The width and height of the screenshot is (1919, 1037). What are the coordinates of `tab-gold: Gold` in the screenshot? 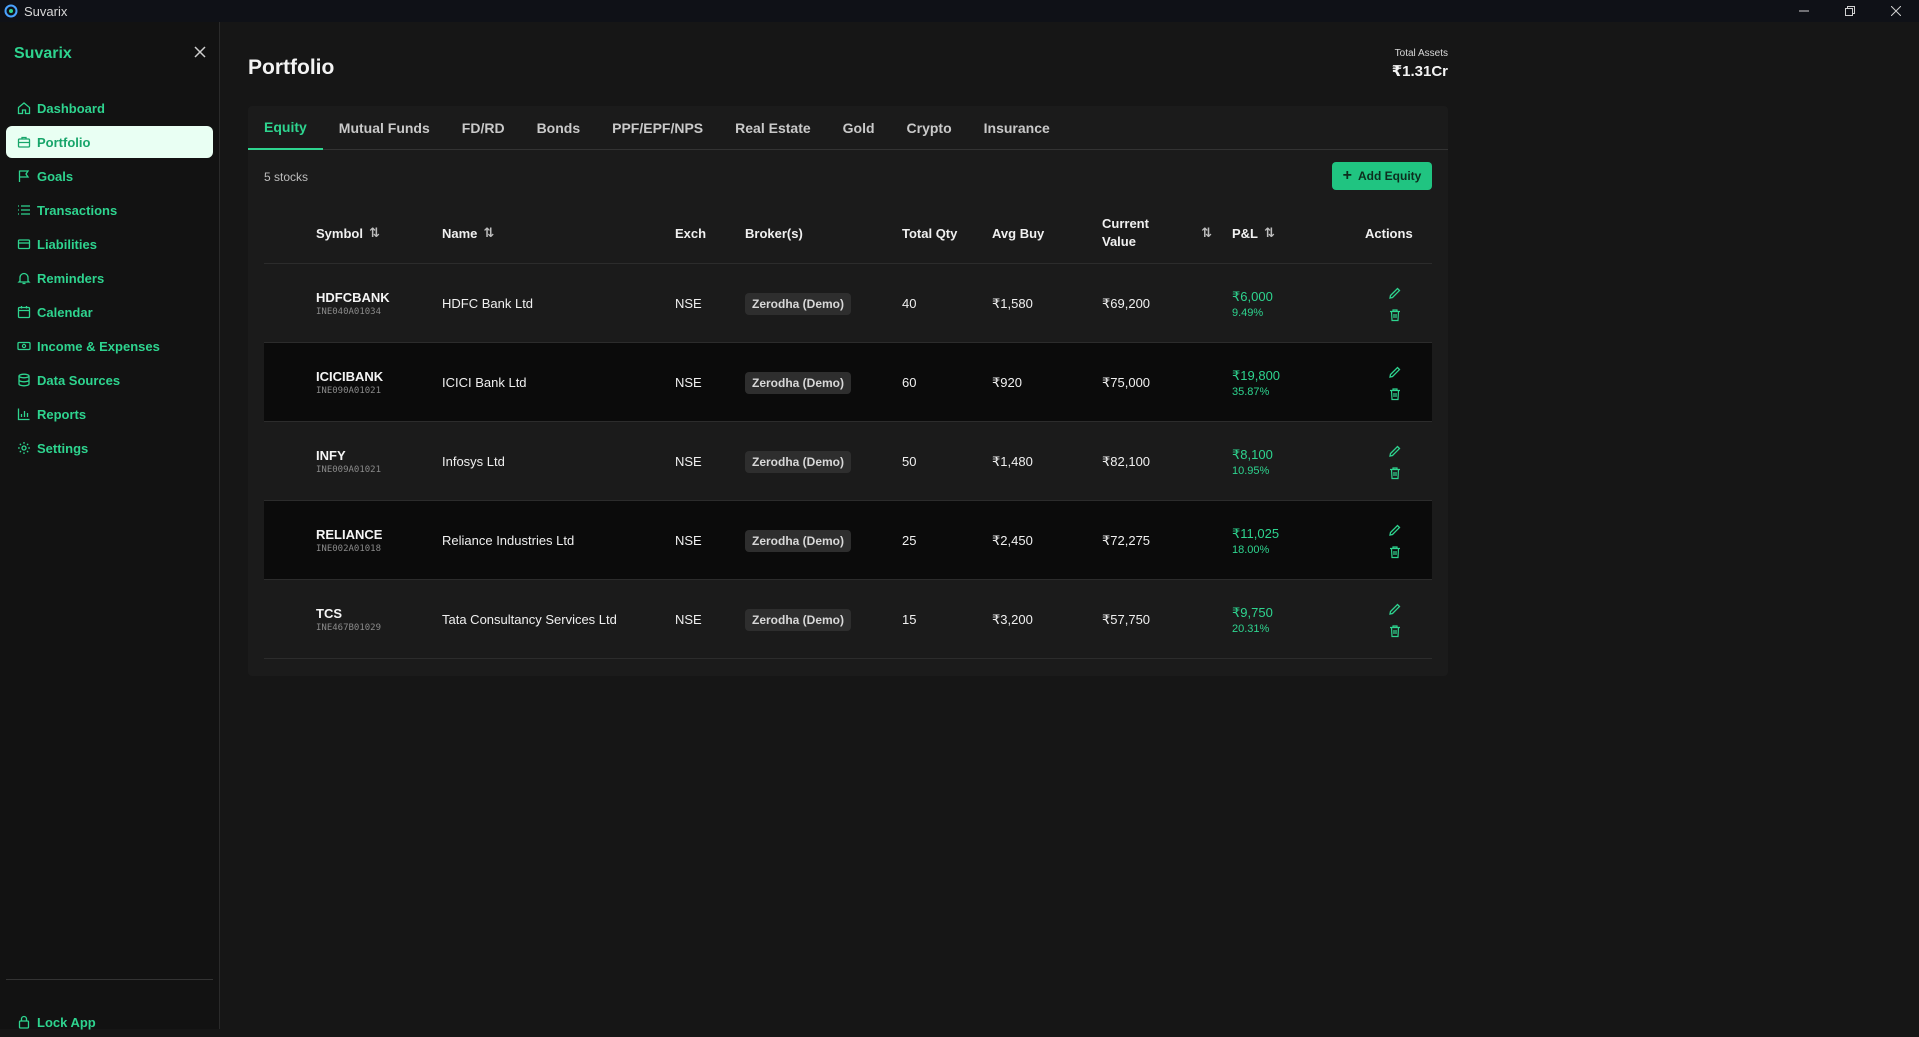 It's located at (859, 128).